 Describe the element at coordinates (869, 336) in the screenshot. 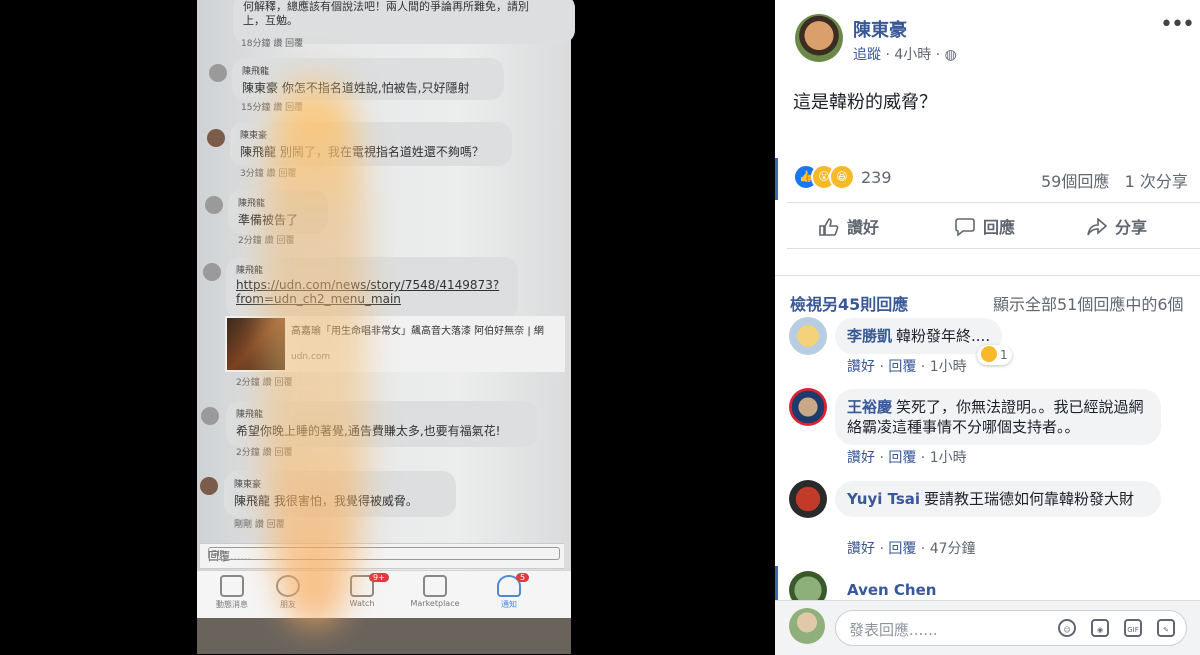

I see `commenter-name: 李勝凱` at that location.